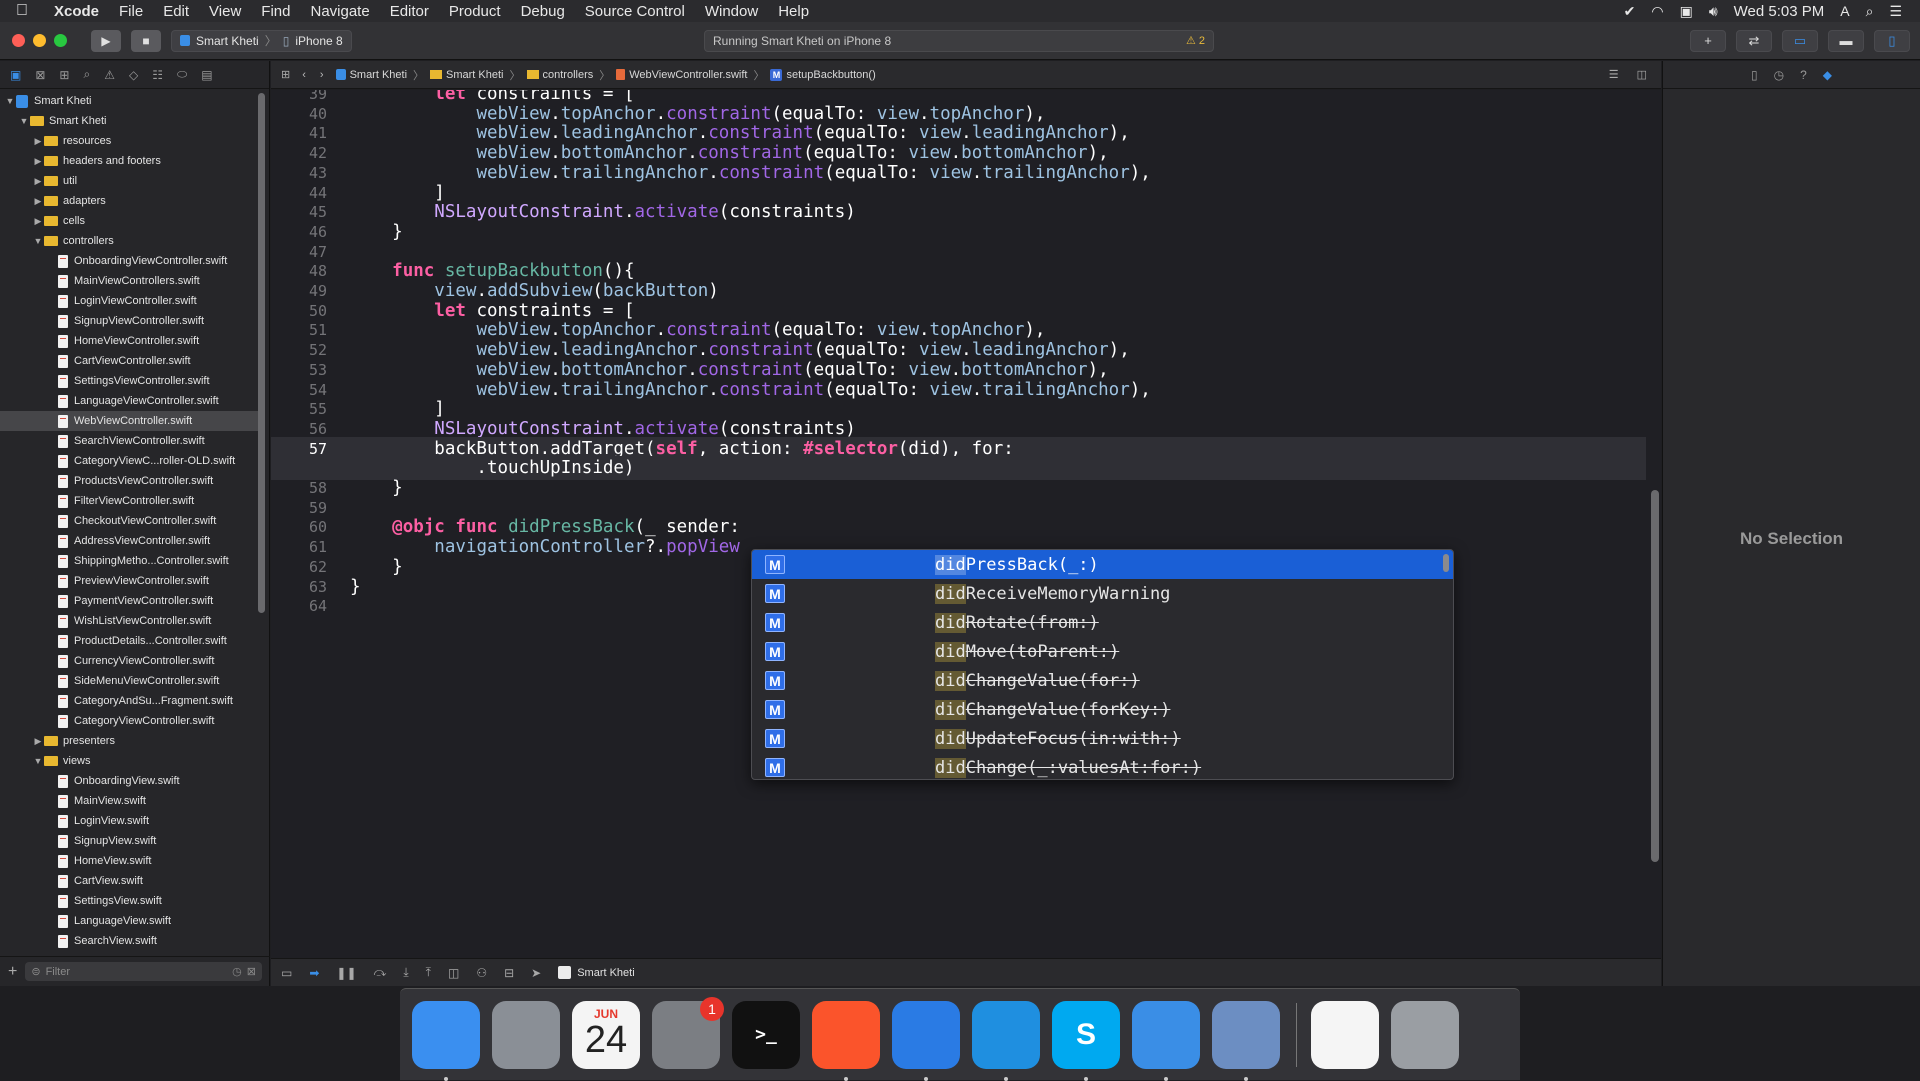  I want to click on file-tree-item: AddressViewController.swift, so click(129, 541).